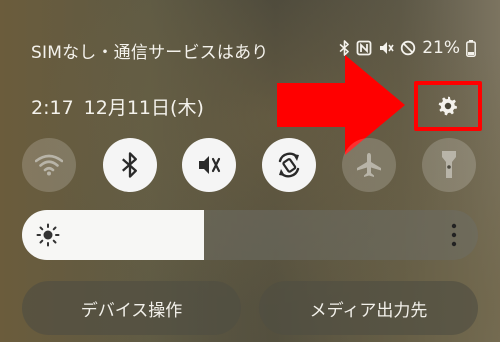 This screenshot has height=342, width=500. I want to click on airplane-icon, so click(369, 165).